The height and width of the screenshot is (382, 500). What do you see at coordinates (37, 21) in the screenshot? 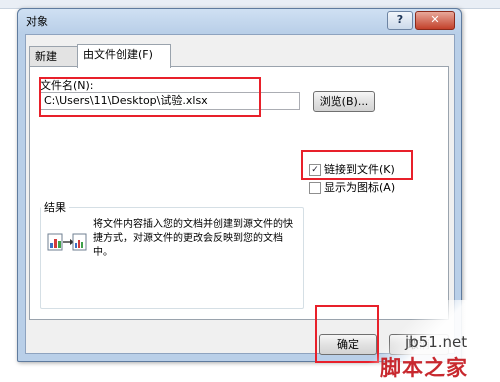
I see `dialog-title: 对象` at bounding box center [37, 21].